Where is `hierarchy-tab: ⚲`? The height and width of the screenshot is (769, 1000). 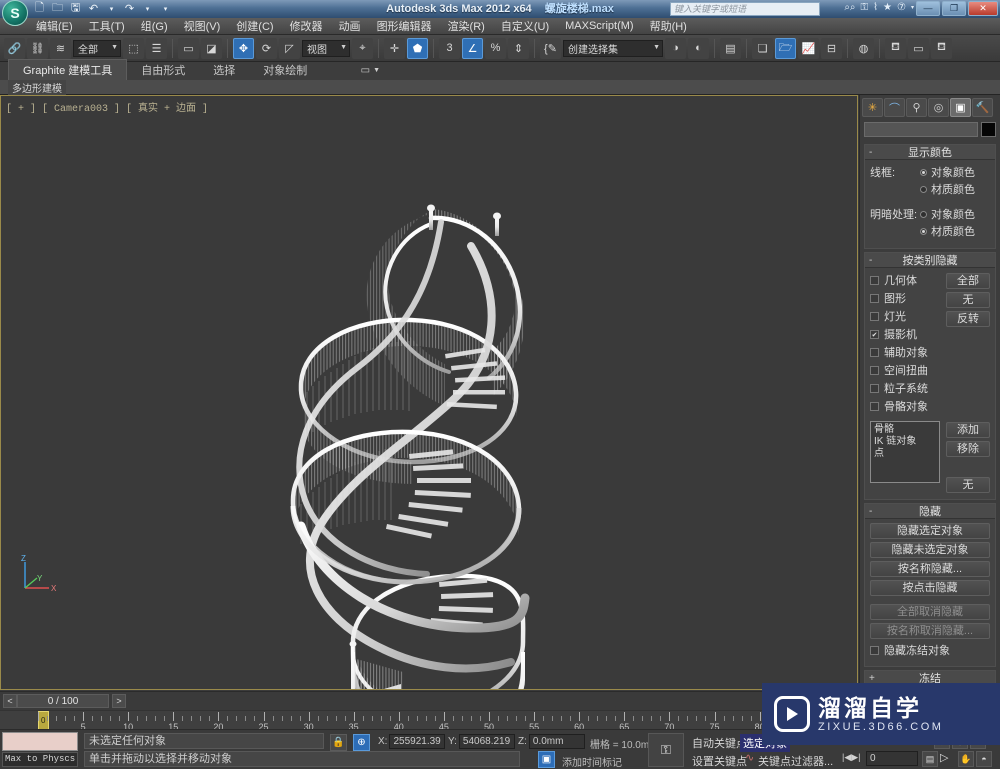
hierarchy-tab: ⚲ is located at coordinates (916, 107).